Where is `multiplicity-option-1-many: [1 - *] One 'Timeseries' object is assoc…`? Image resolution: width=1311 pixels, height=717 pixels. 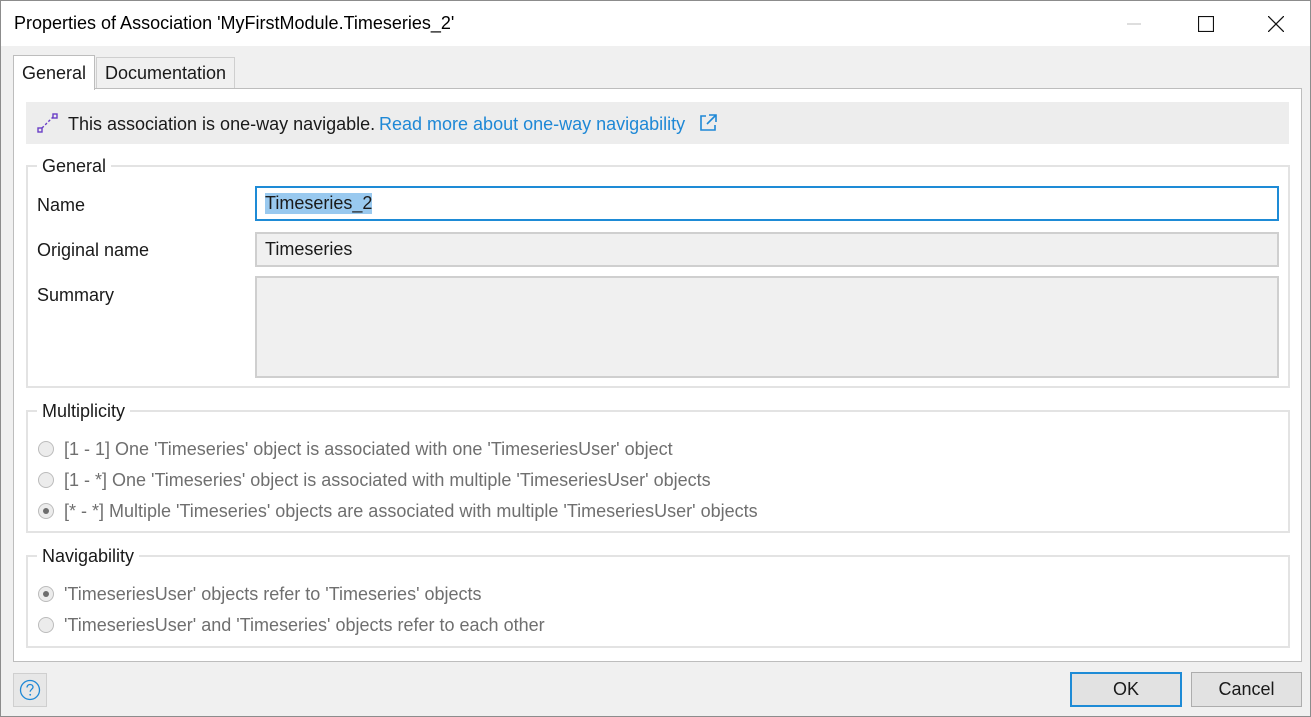
multiplicity-option-1-many: [1 - *] One 'Timeseries' object is assoc… is located at coordinates (374, 480).